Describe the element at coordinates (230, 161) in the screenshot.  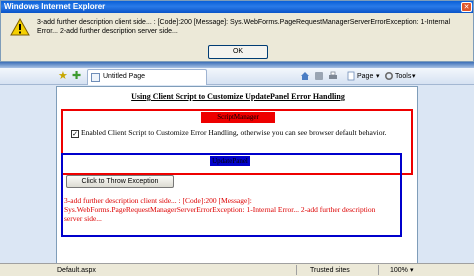
I see `update-panel-label: UpdatePanel` at that location.